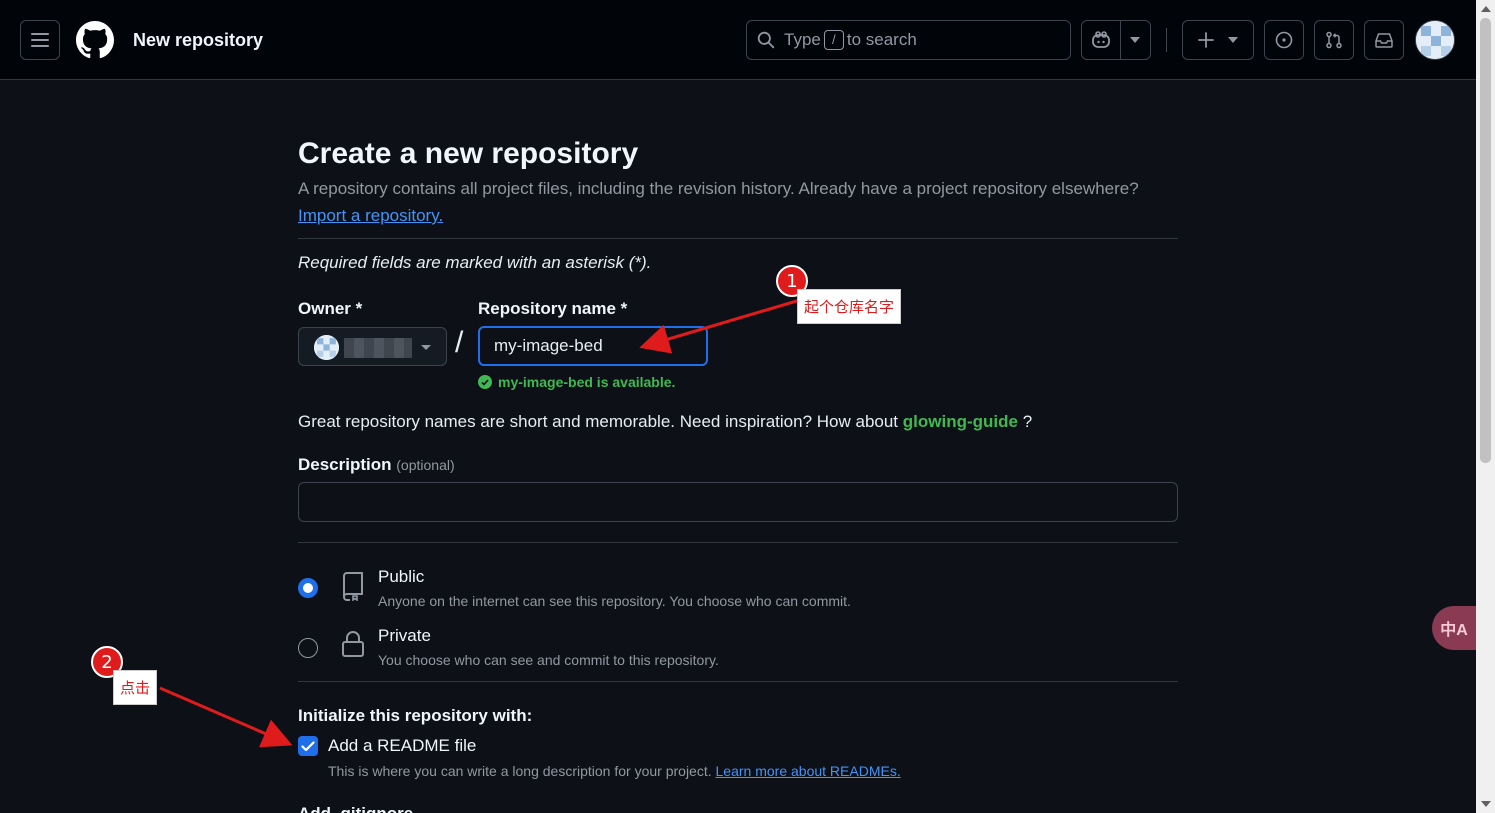 The image size is (1495, 813). I want to click on pull-requests-button, so click(1334, 40).